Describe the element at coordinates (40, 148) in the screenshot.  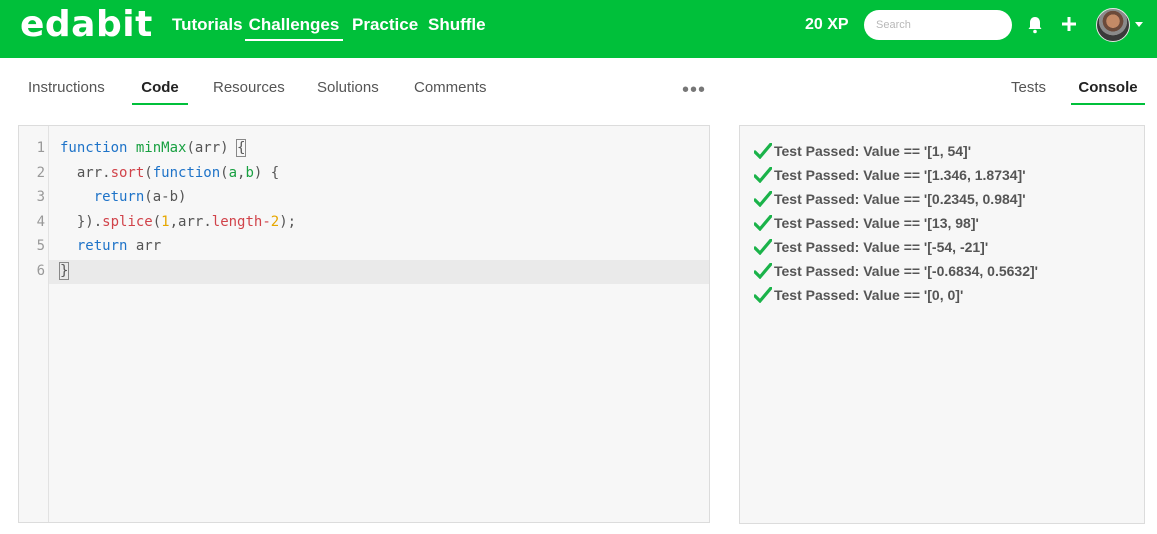
I see `line-number: 1` at that location.